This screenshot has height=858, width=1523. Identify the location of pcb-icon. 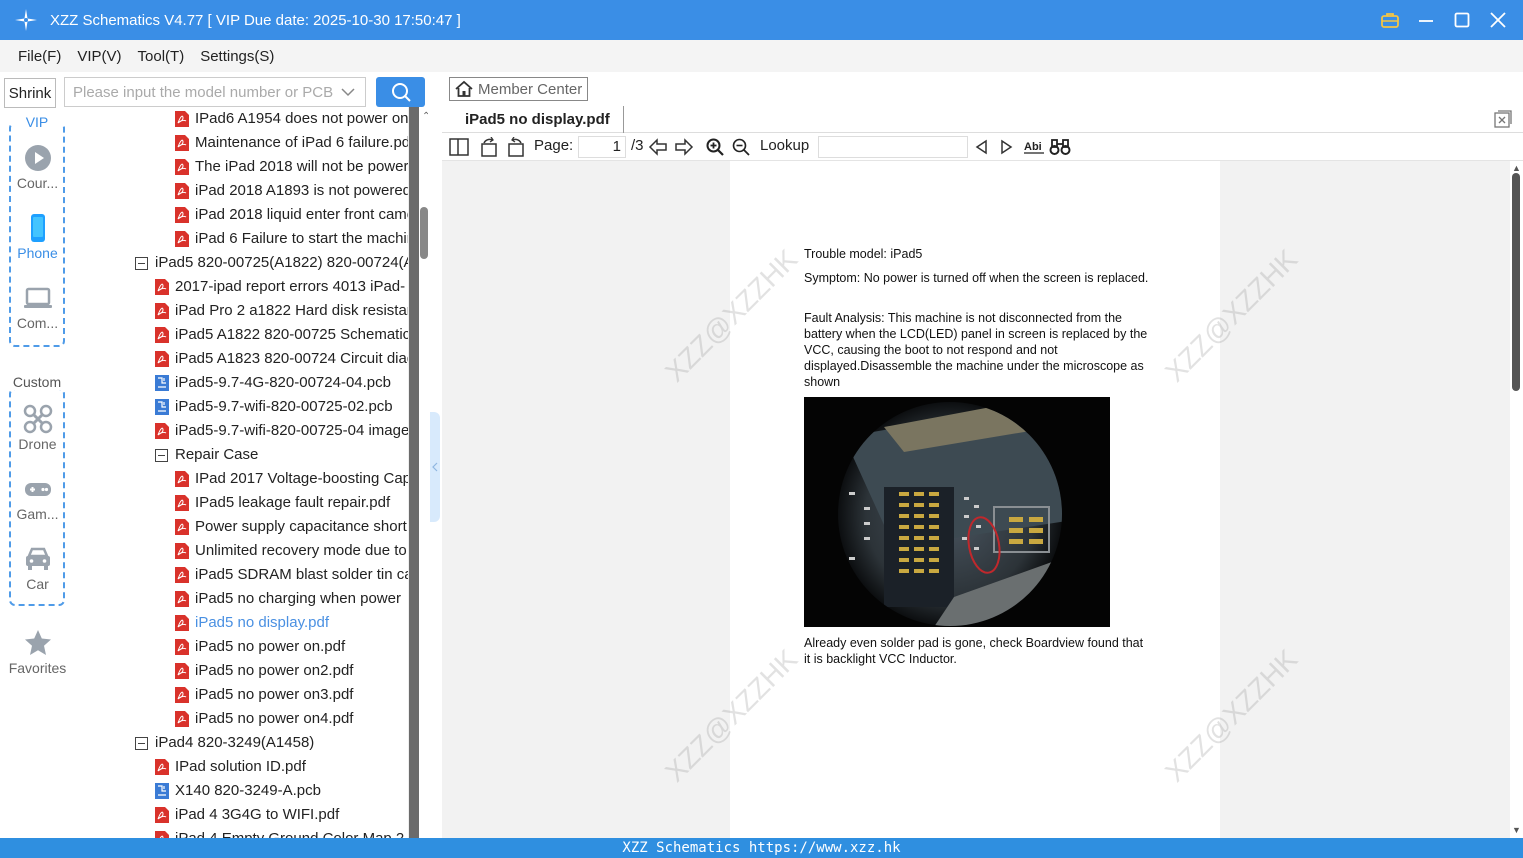
(162, 407).